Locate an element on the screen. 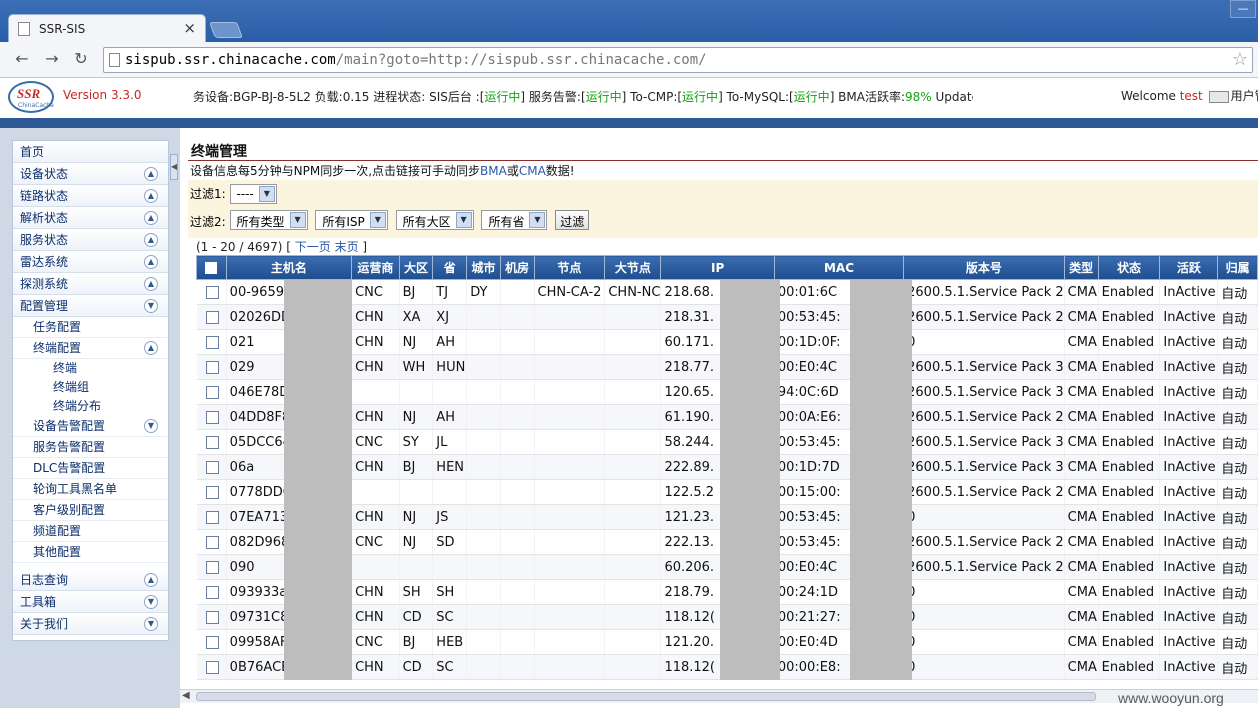 Image resolution: width=1258 pixels, height=708 pixels. sidebar-sub-customer-level: 客户级别配置 is located at coordinates (90, 510).